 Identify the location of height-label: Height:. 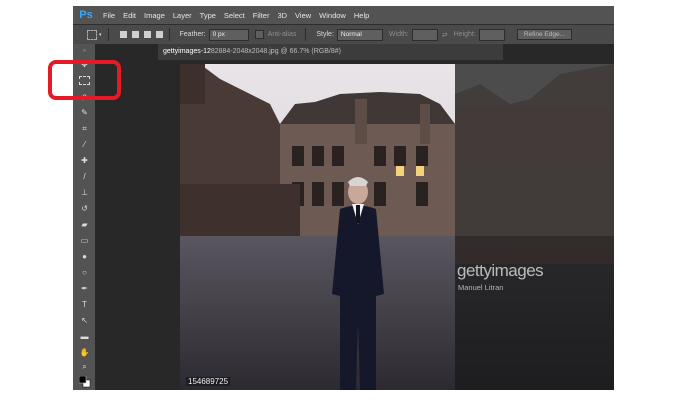
(464, 34).